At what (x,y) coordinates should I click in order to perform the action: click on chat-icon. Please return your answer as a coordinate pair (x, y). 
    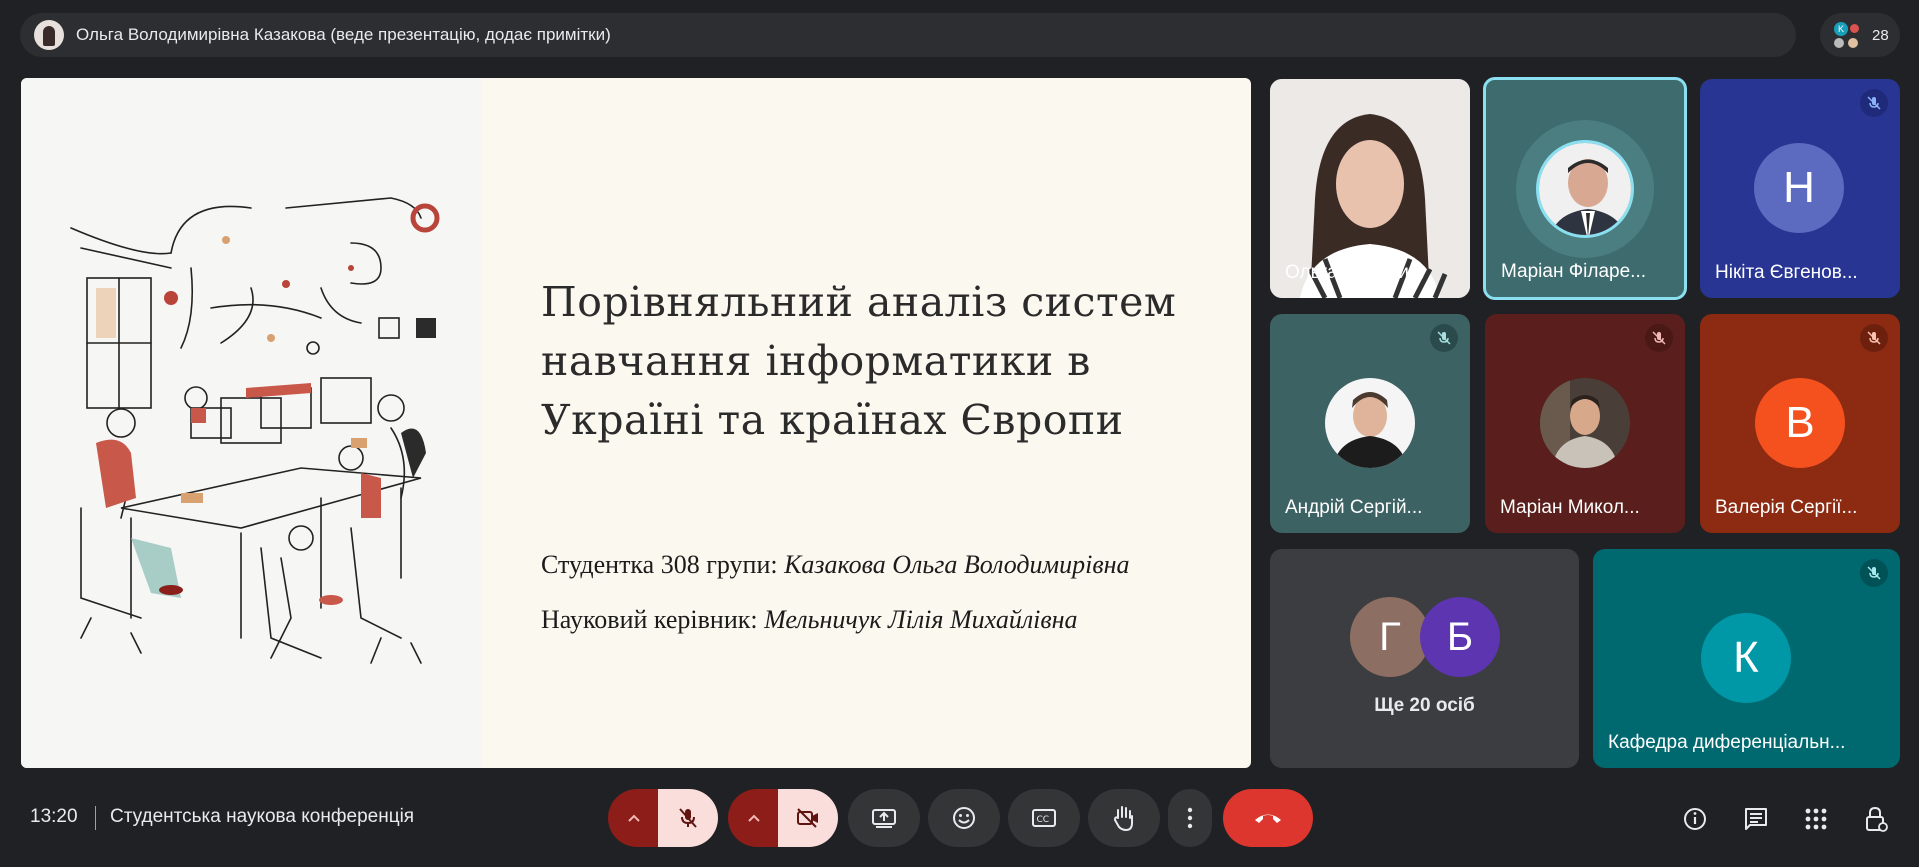
    Looking at the image, I should click on (1756, 819).